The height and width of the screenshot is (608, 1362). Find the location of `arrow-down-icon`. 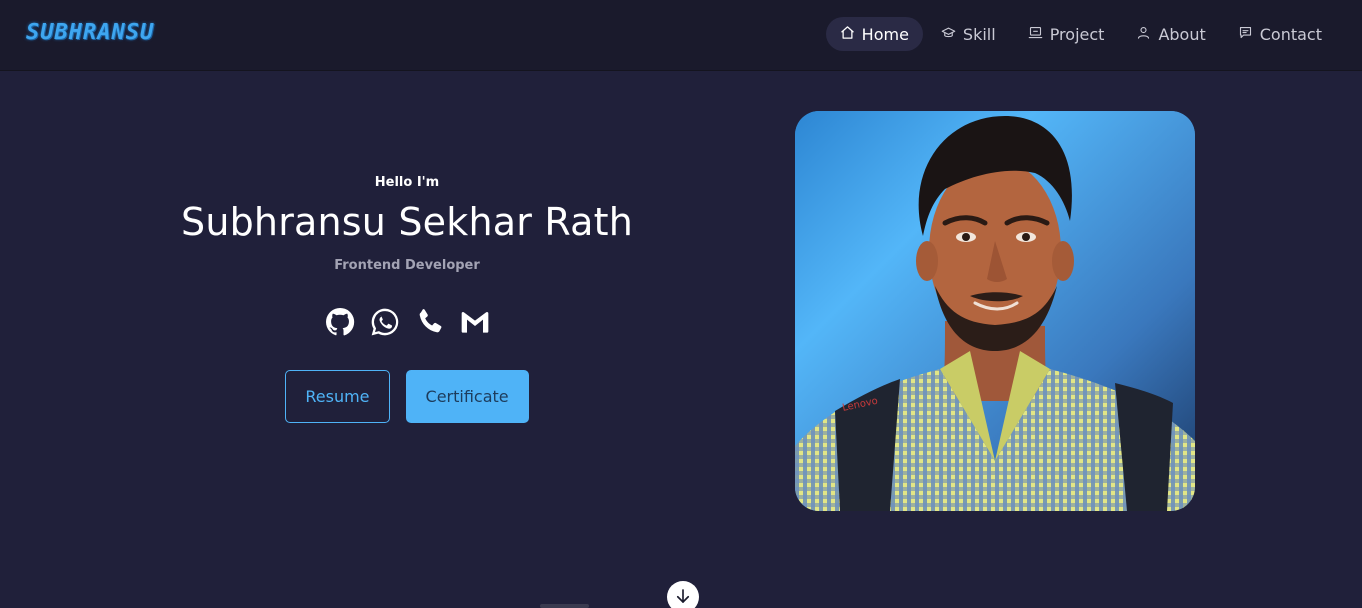

arrow-down-icon is located at coordinates (683, 597).